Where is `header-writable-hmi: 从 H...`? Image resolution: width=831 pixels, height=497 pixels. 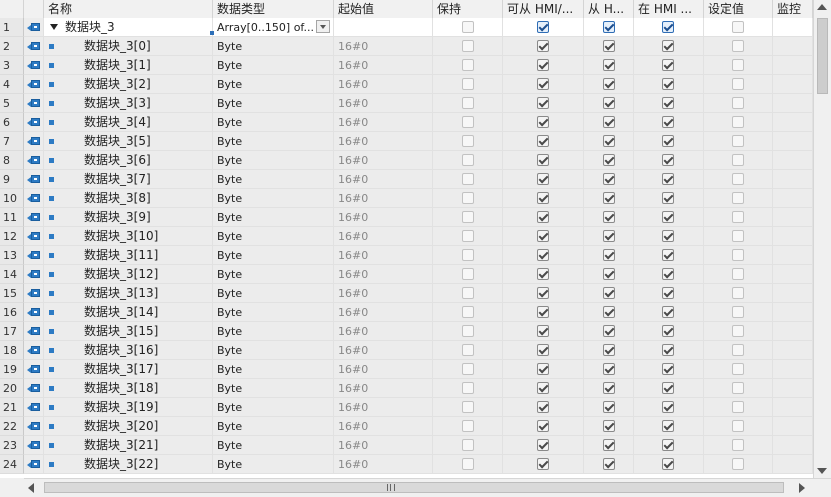
header-writable-hmi: 从 H... is located at coordinates (609, 9).